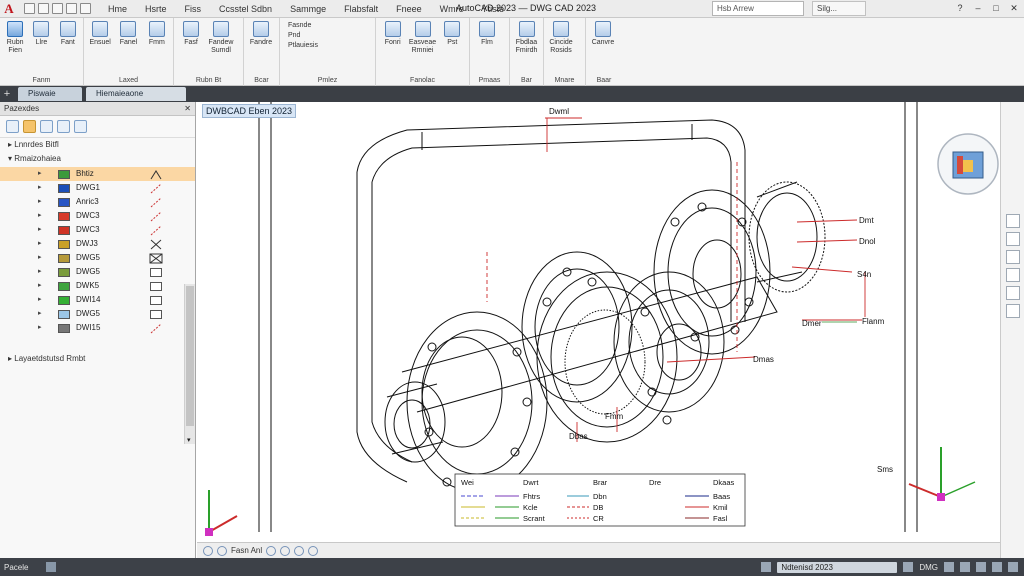 This screenshot has width=1024, height=576. What do you see at coordinates (12, 126) in the screenshot?
I see `new-layer-icon` at bounding box center [12, 126].